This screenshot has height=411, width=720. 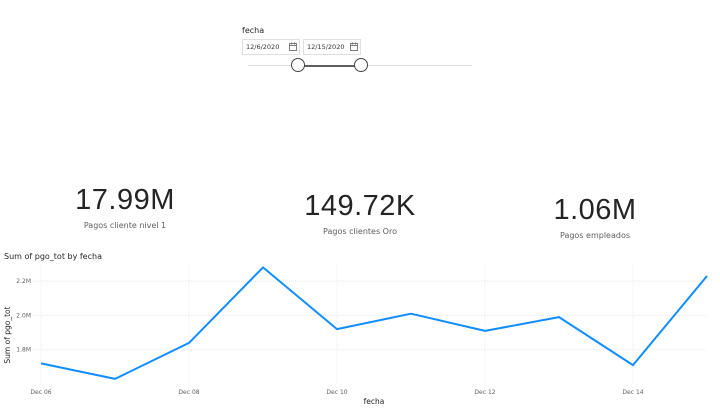 I want to click on y-tick-label: 2.0M, so click(x=23, y=315).